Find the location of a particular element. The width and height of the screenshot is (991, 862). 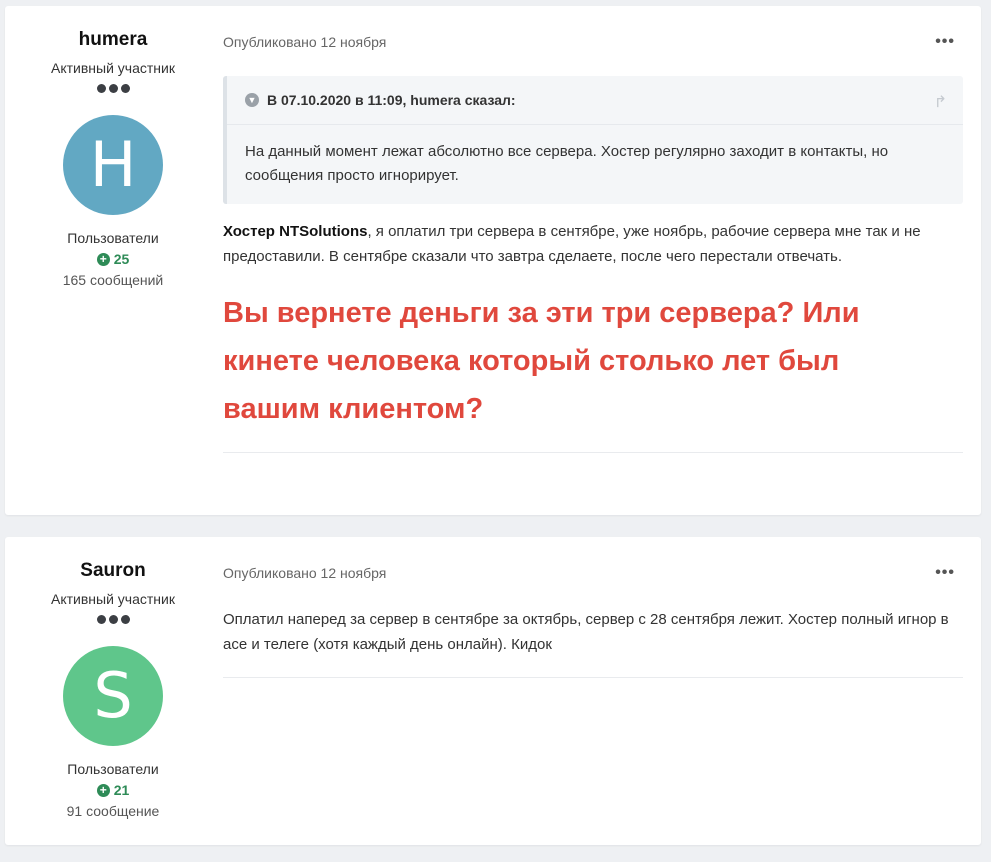

avatar: S is located at coordinates (113, 696).